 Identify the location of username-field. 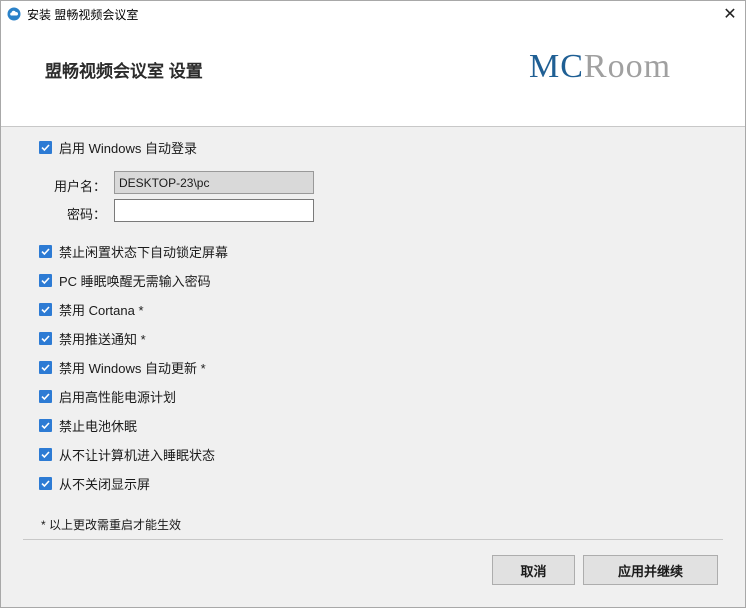
(214, 182).